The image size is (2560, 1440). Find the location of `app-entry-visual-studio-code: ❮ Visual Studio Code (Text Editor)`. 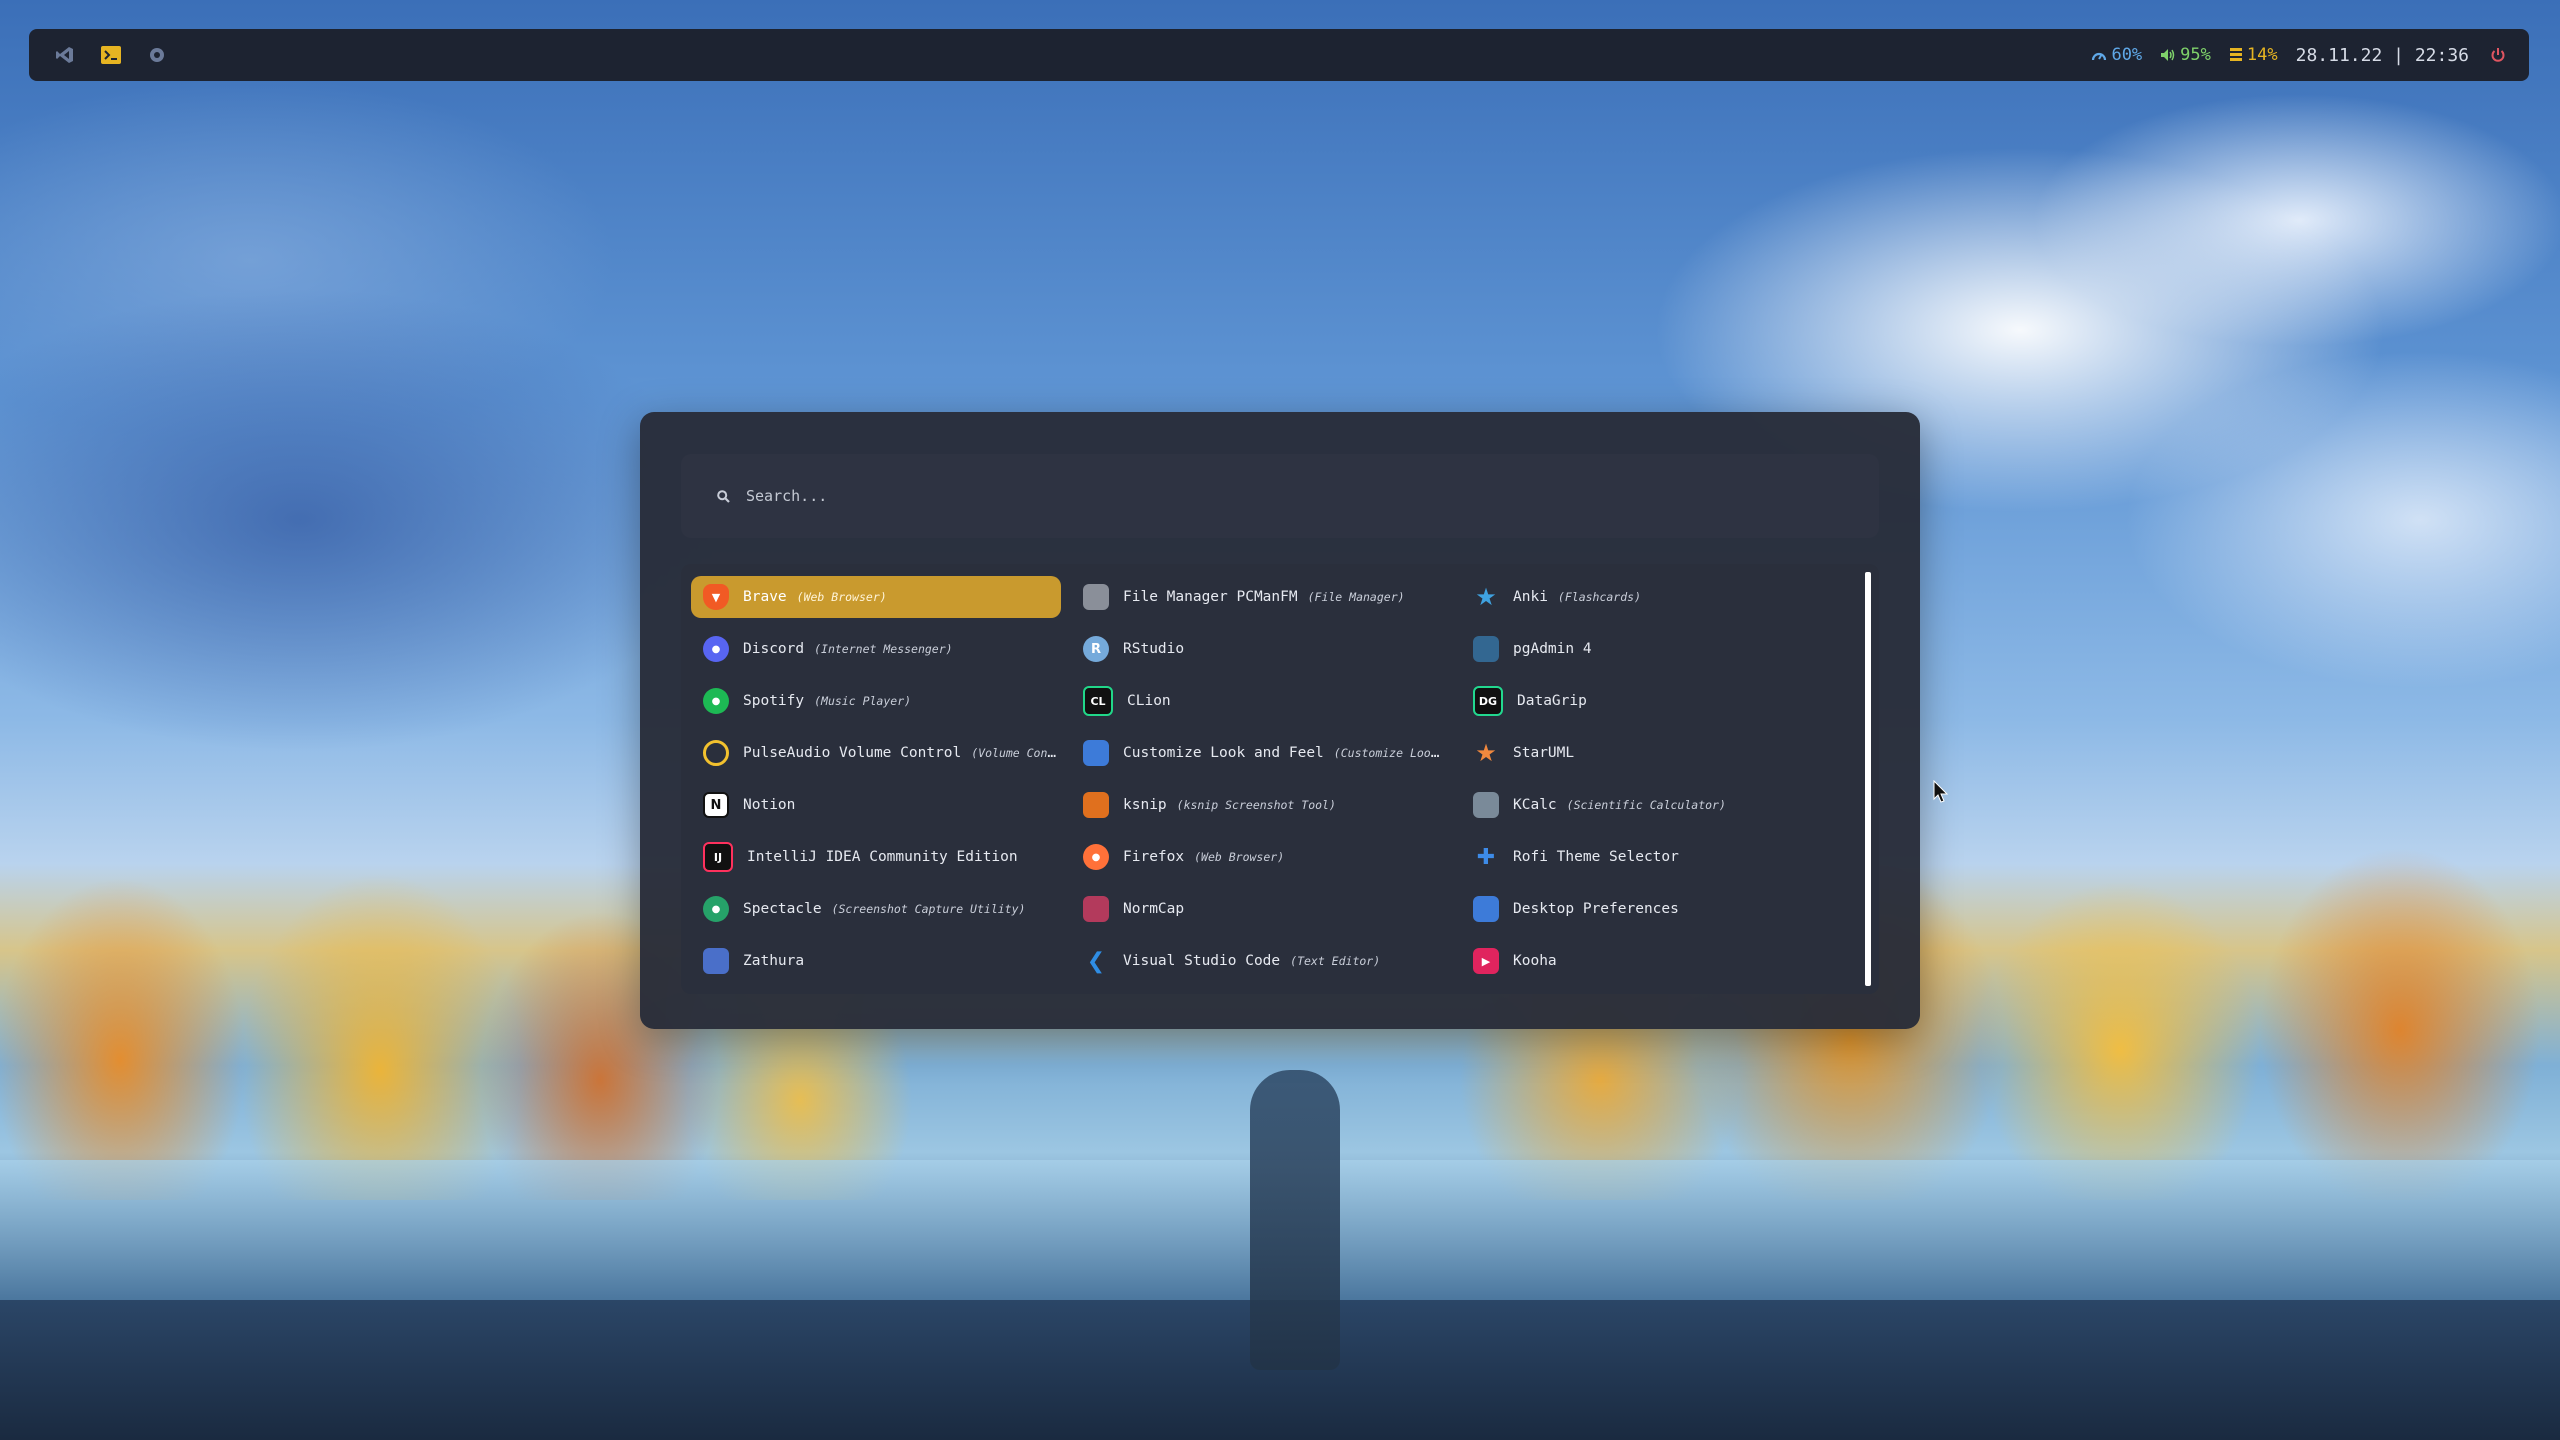

app-entry-visual-studio-code: ❮ Visual Studio Code (Text Editor) is located at coordinates (1261, 961).